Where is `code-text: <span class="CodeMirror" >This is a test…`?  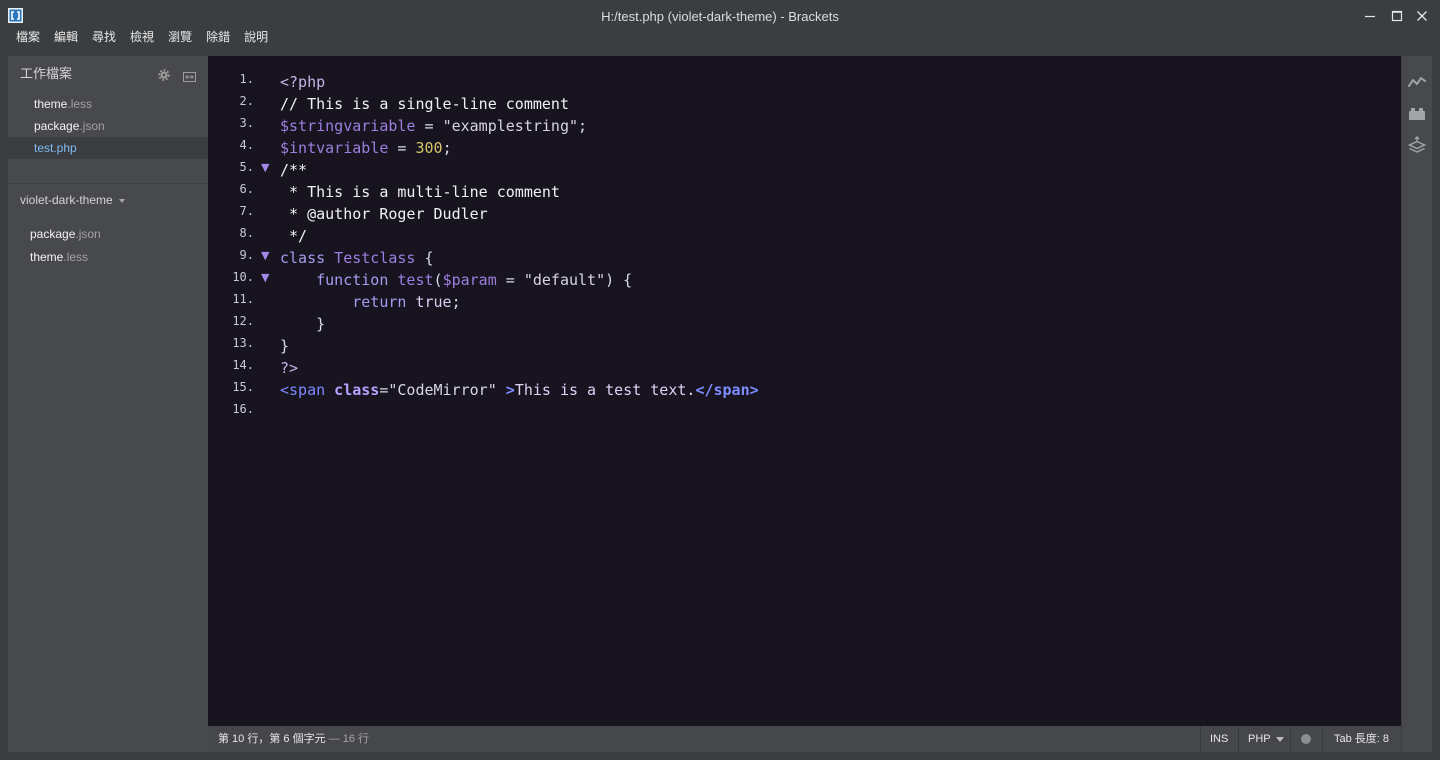 code-text: <span class="CodeMirror" >This is a test… is located at coordinates (519, 390).